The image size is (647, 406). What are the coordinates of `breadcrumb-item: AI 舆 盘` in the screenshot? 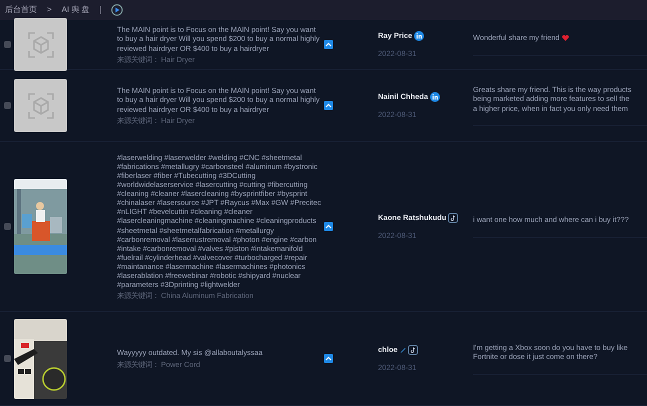 It's located at (76, 10).